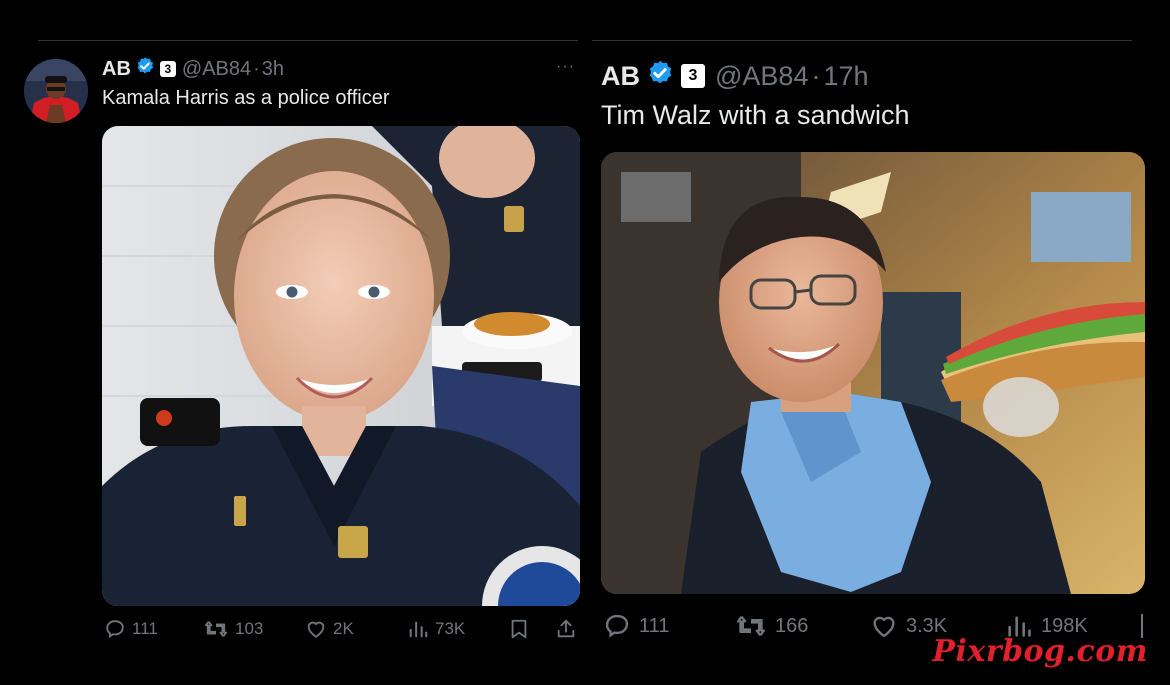  I want to click on views-count: 73K, so click(450, 628).